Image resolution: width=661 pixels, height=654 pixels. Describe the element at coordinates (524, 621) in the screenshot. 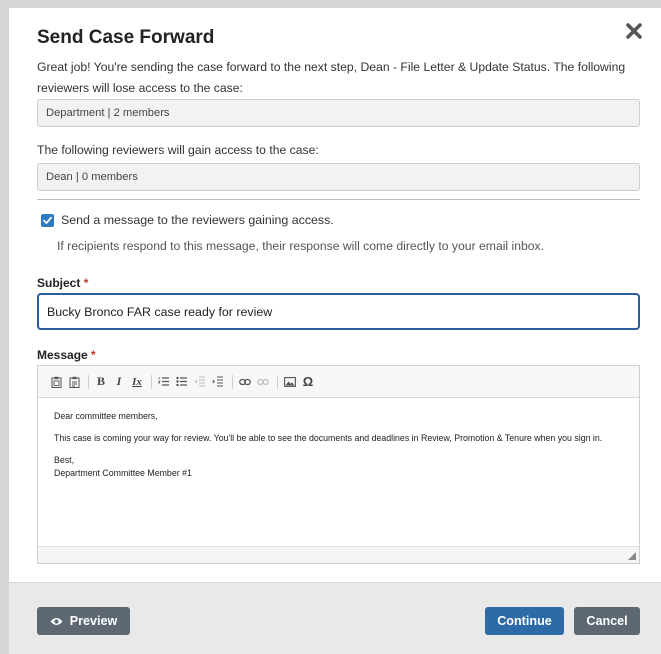

I see `continue-button: Continue` at that location.